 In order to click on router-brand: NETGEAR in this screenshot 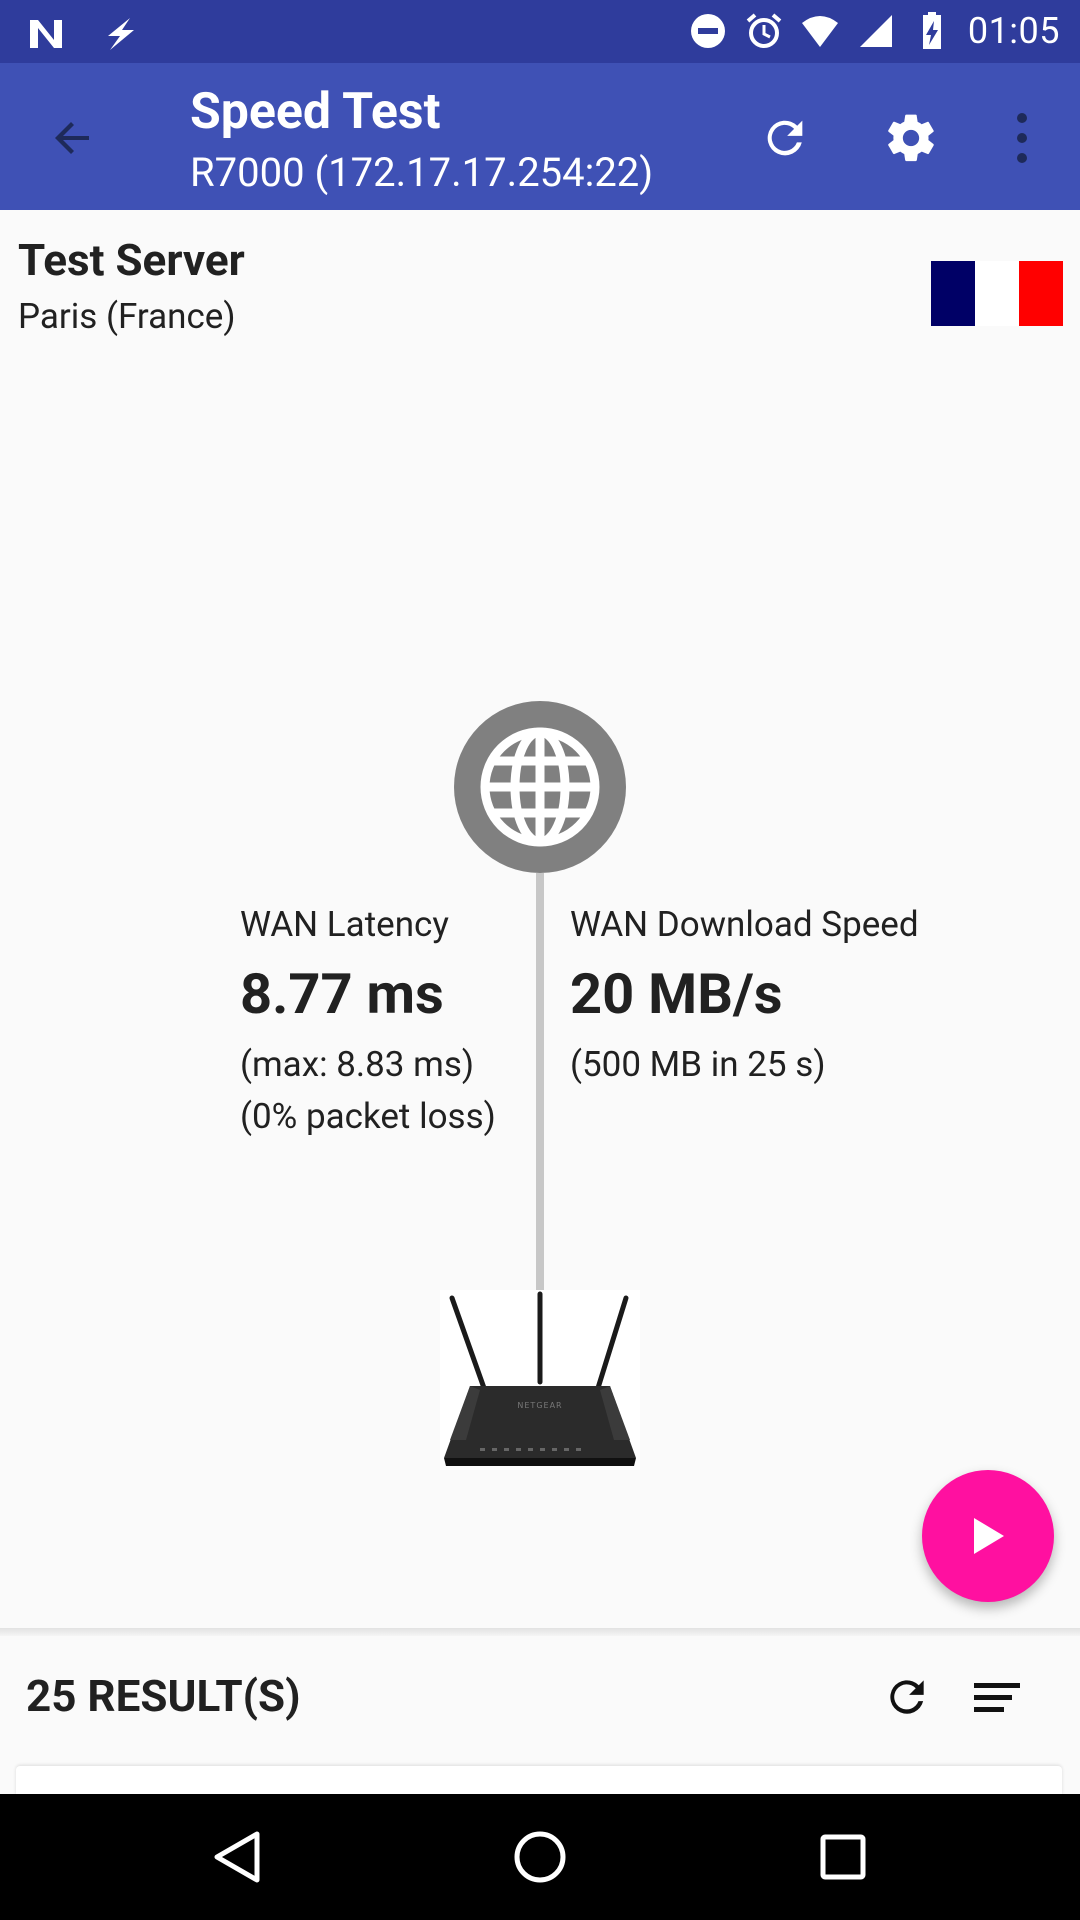, I will do `click(539, 1405)`.